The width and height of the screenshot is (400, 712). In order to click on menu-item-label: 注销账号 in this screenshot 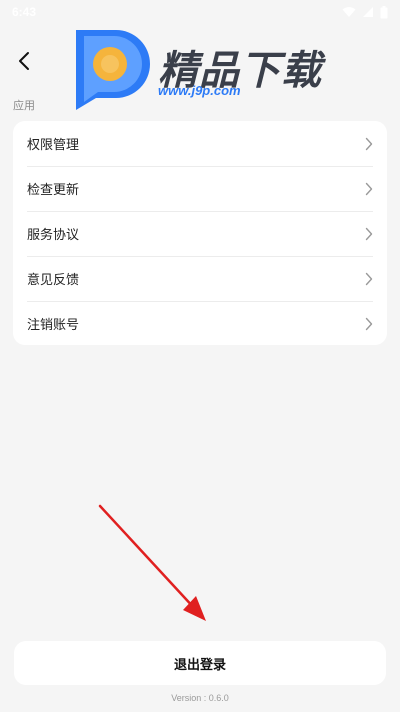, I will do `click(53, 325)`.